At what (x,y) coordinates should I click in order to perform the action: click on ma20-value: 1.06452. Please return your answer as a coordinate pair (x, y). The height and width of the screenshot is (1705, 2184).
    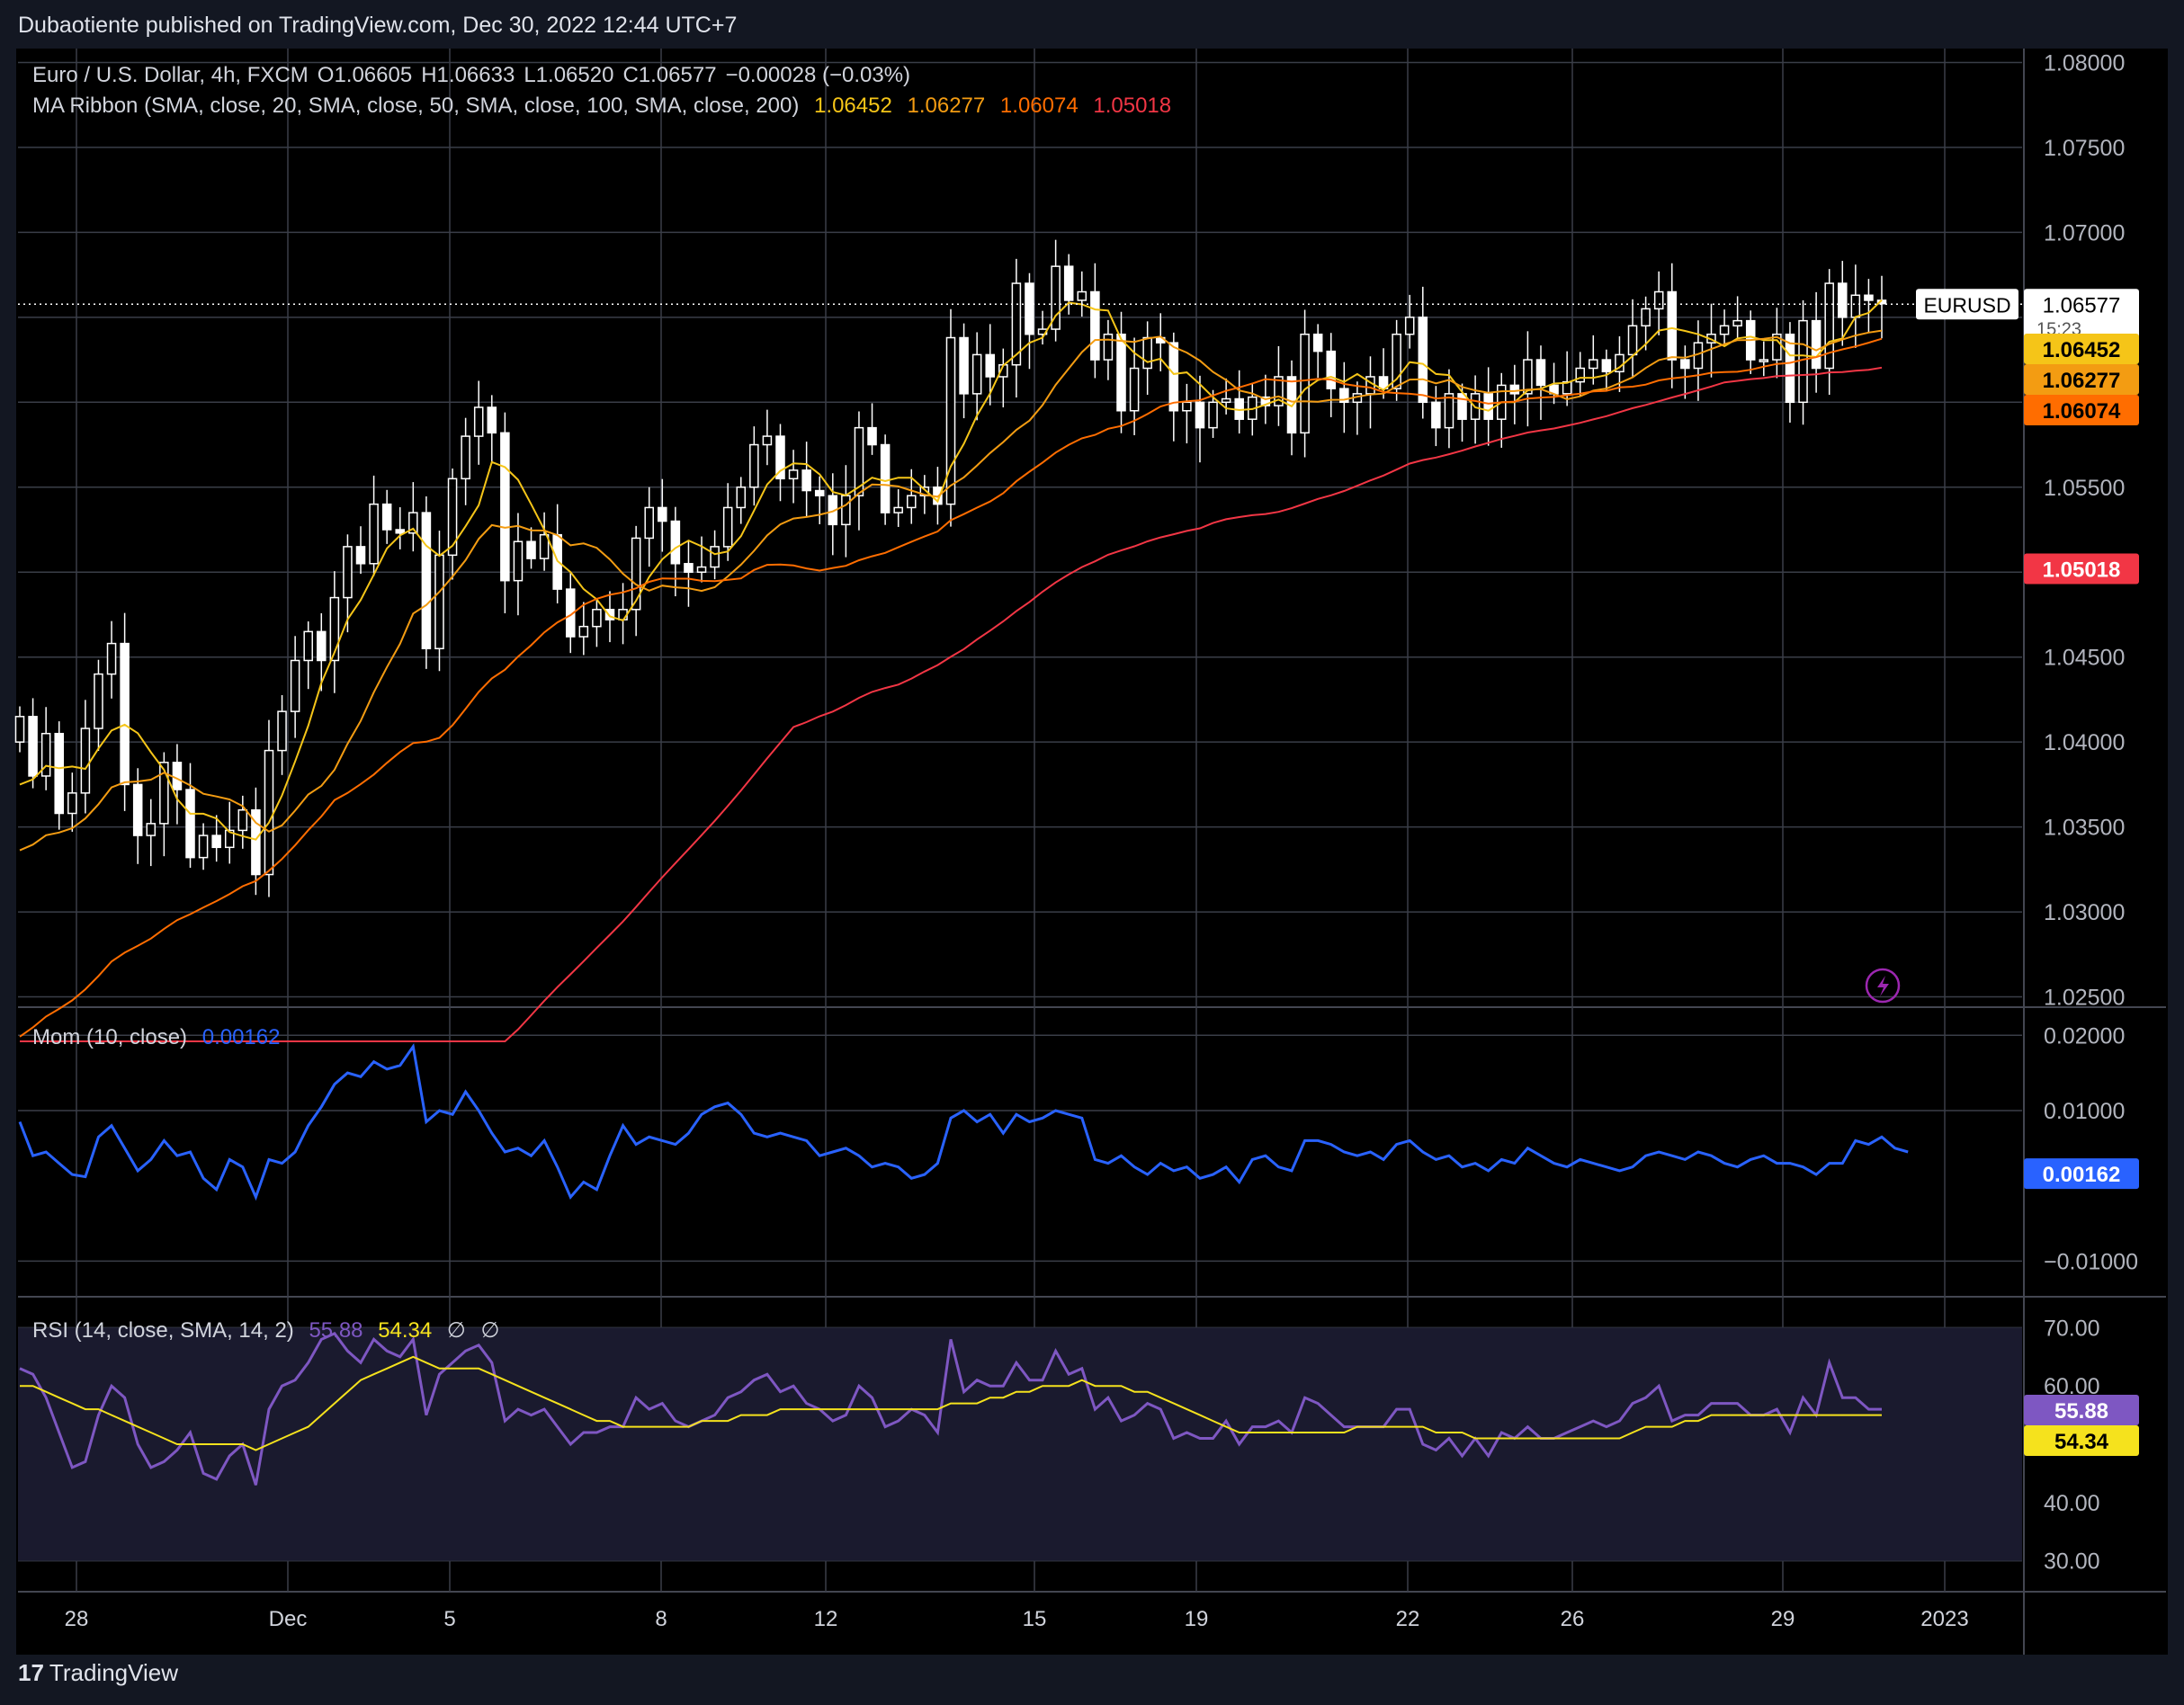
    Looking at the image, I should click on (853, 106).